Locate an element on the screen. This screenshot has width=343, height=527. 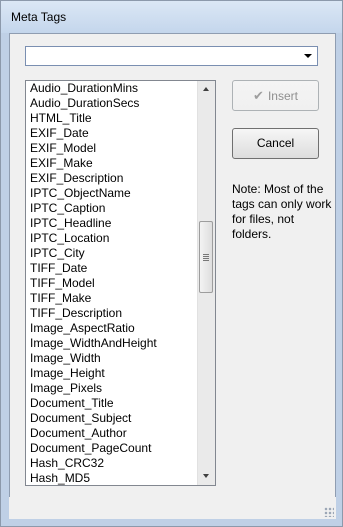
scroll-up-button is located at coordinates (206, 89).